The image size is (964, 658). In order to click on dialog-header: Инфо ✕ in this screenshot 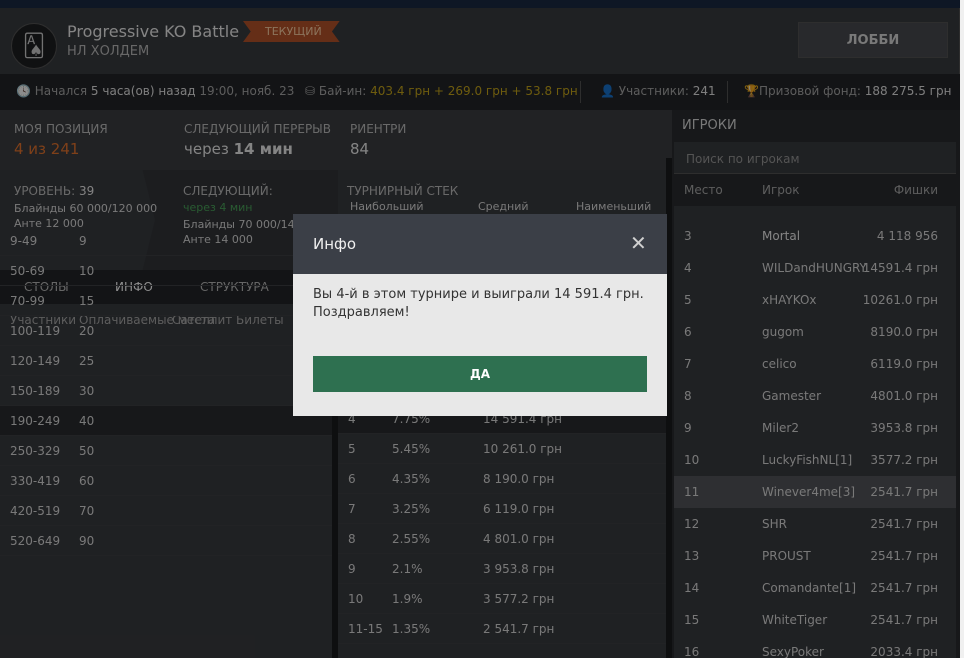, I will do `click(480, 244)`.